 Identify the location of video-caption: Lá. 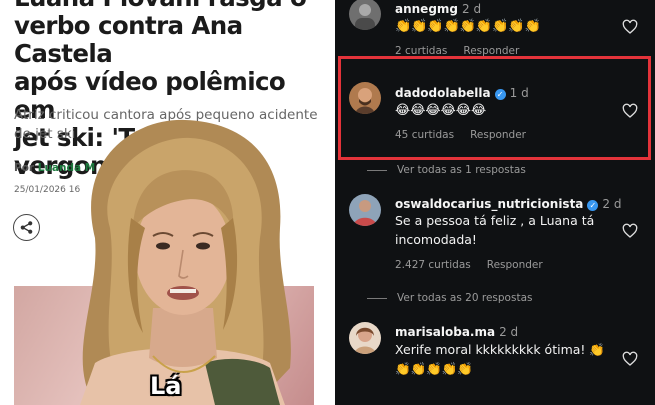
(166, 386).